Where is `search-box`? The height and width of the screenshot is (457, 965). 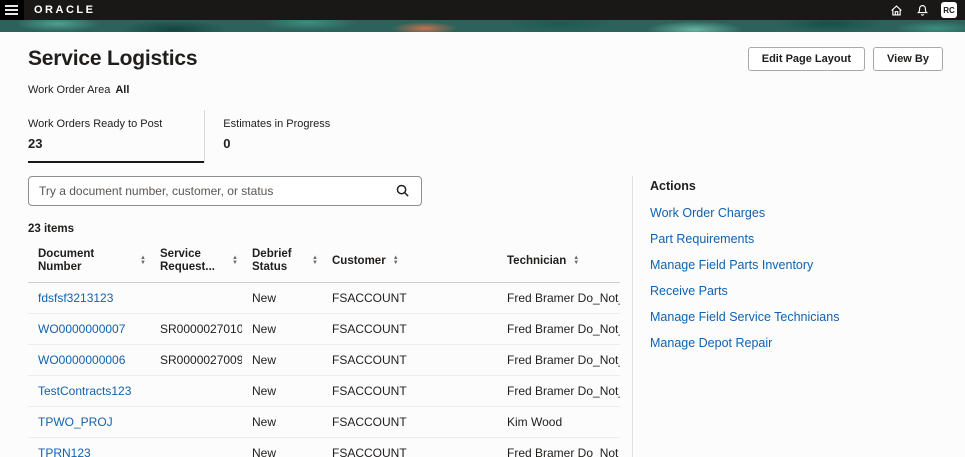 search-box is located at coordinates (225, 191).